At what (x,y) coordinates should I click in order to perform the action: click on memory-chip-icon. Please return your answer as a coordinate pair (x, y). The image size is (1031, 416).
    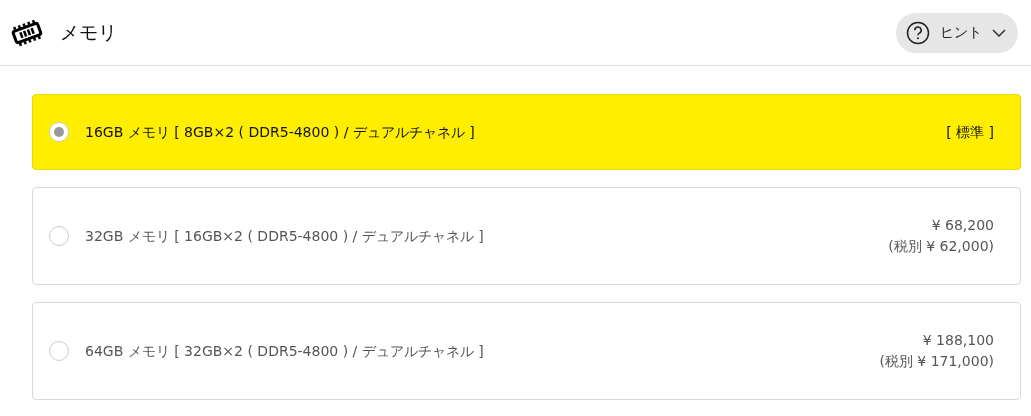
    Looking at the image, I should click on (27, 32).